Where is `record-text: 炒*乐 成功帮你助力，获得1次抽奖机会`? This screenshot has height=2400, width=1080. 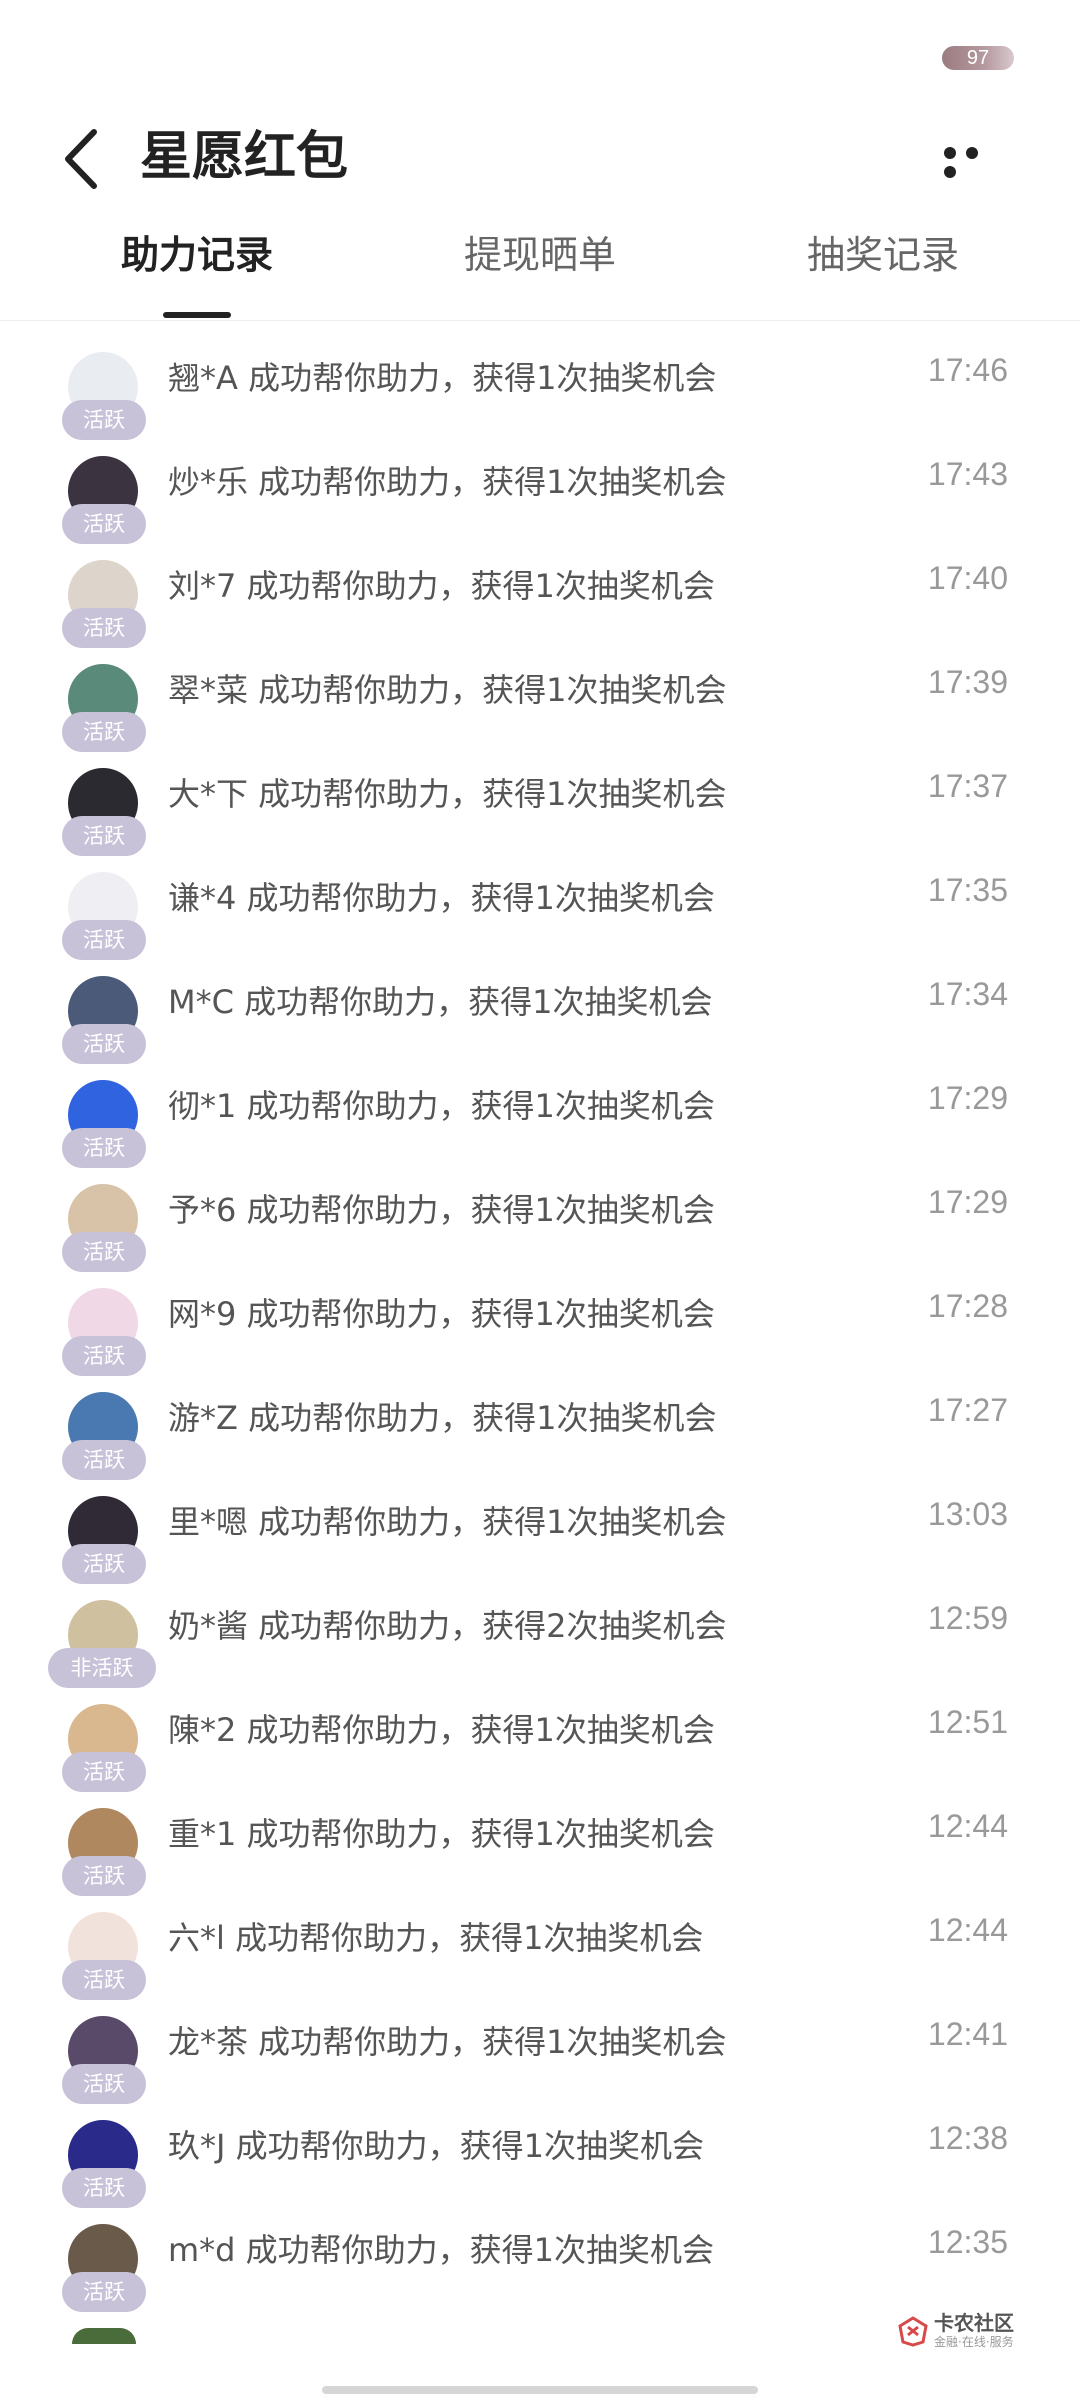 record-text: 炒*乐 成功帮你助力，获得1次抽奖机会 is located at coordinates (447, 482).